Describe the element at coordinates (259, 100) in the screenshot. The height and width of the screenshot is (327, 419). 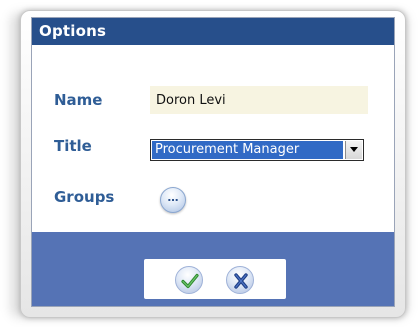
I see `name-field` at that location.